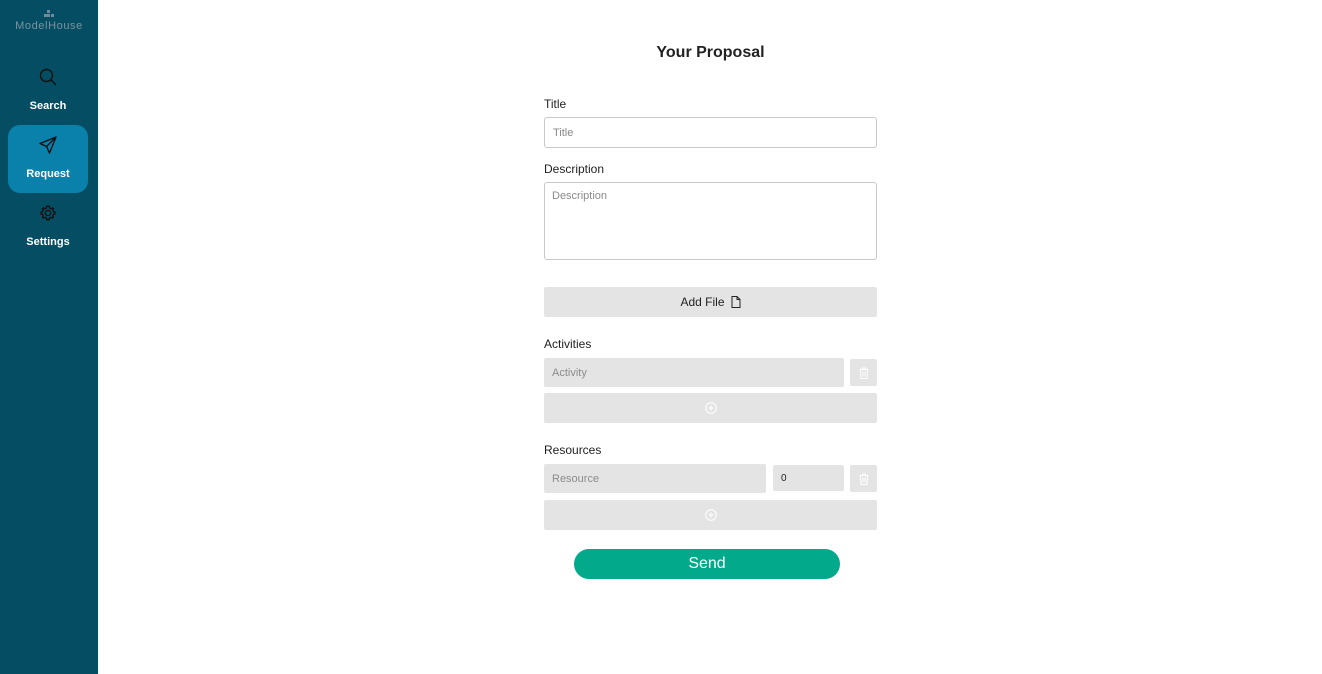  I want to click on description-label: Description, so click(574, 169).